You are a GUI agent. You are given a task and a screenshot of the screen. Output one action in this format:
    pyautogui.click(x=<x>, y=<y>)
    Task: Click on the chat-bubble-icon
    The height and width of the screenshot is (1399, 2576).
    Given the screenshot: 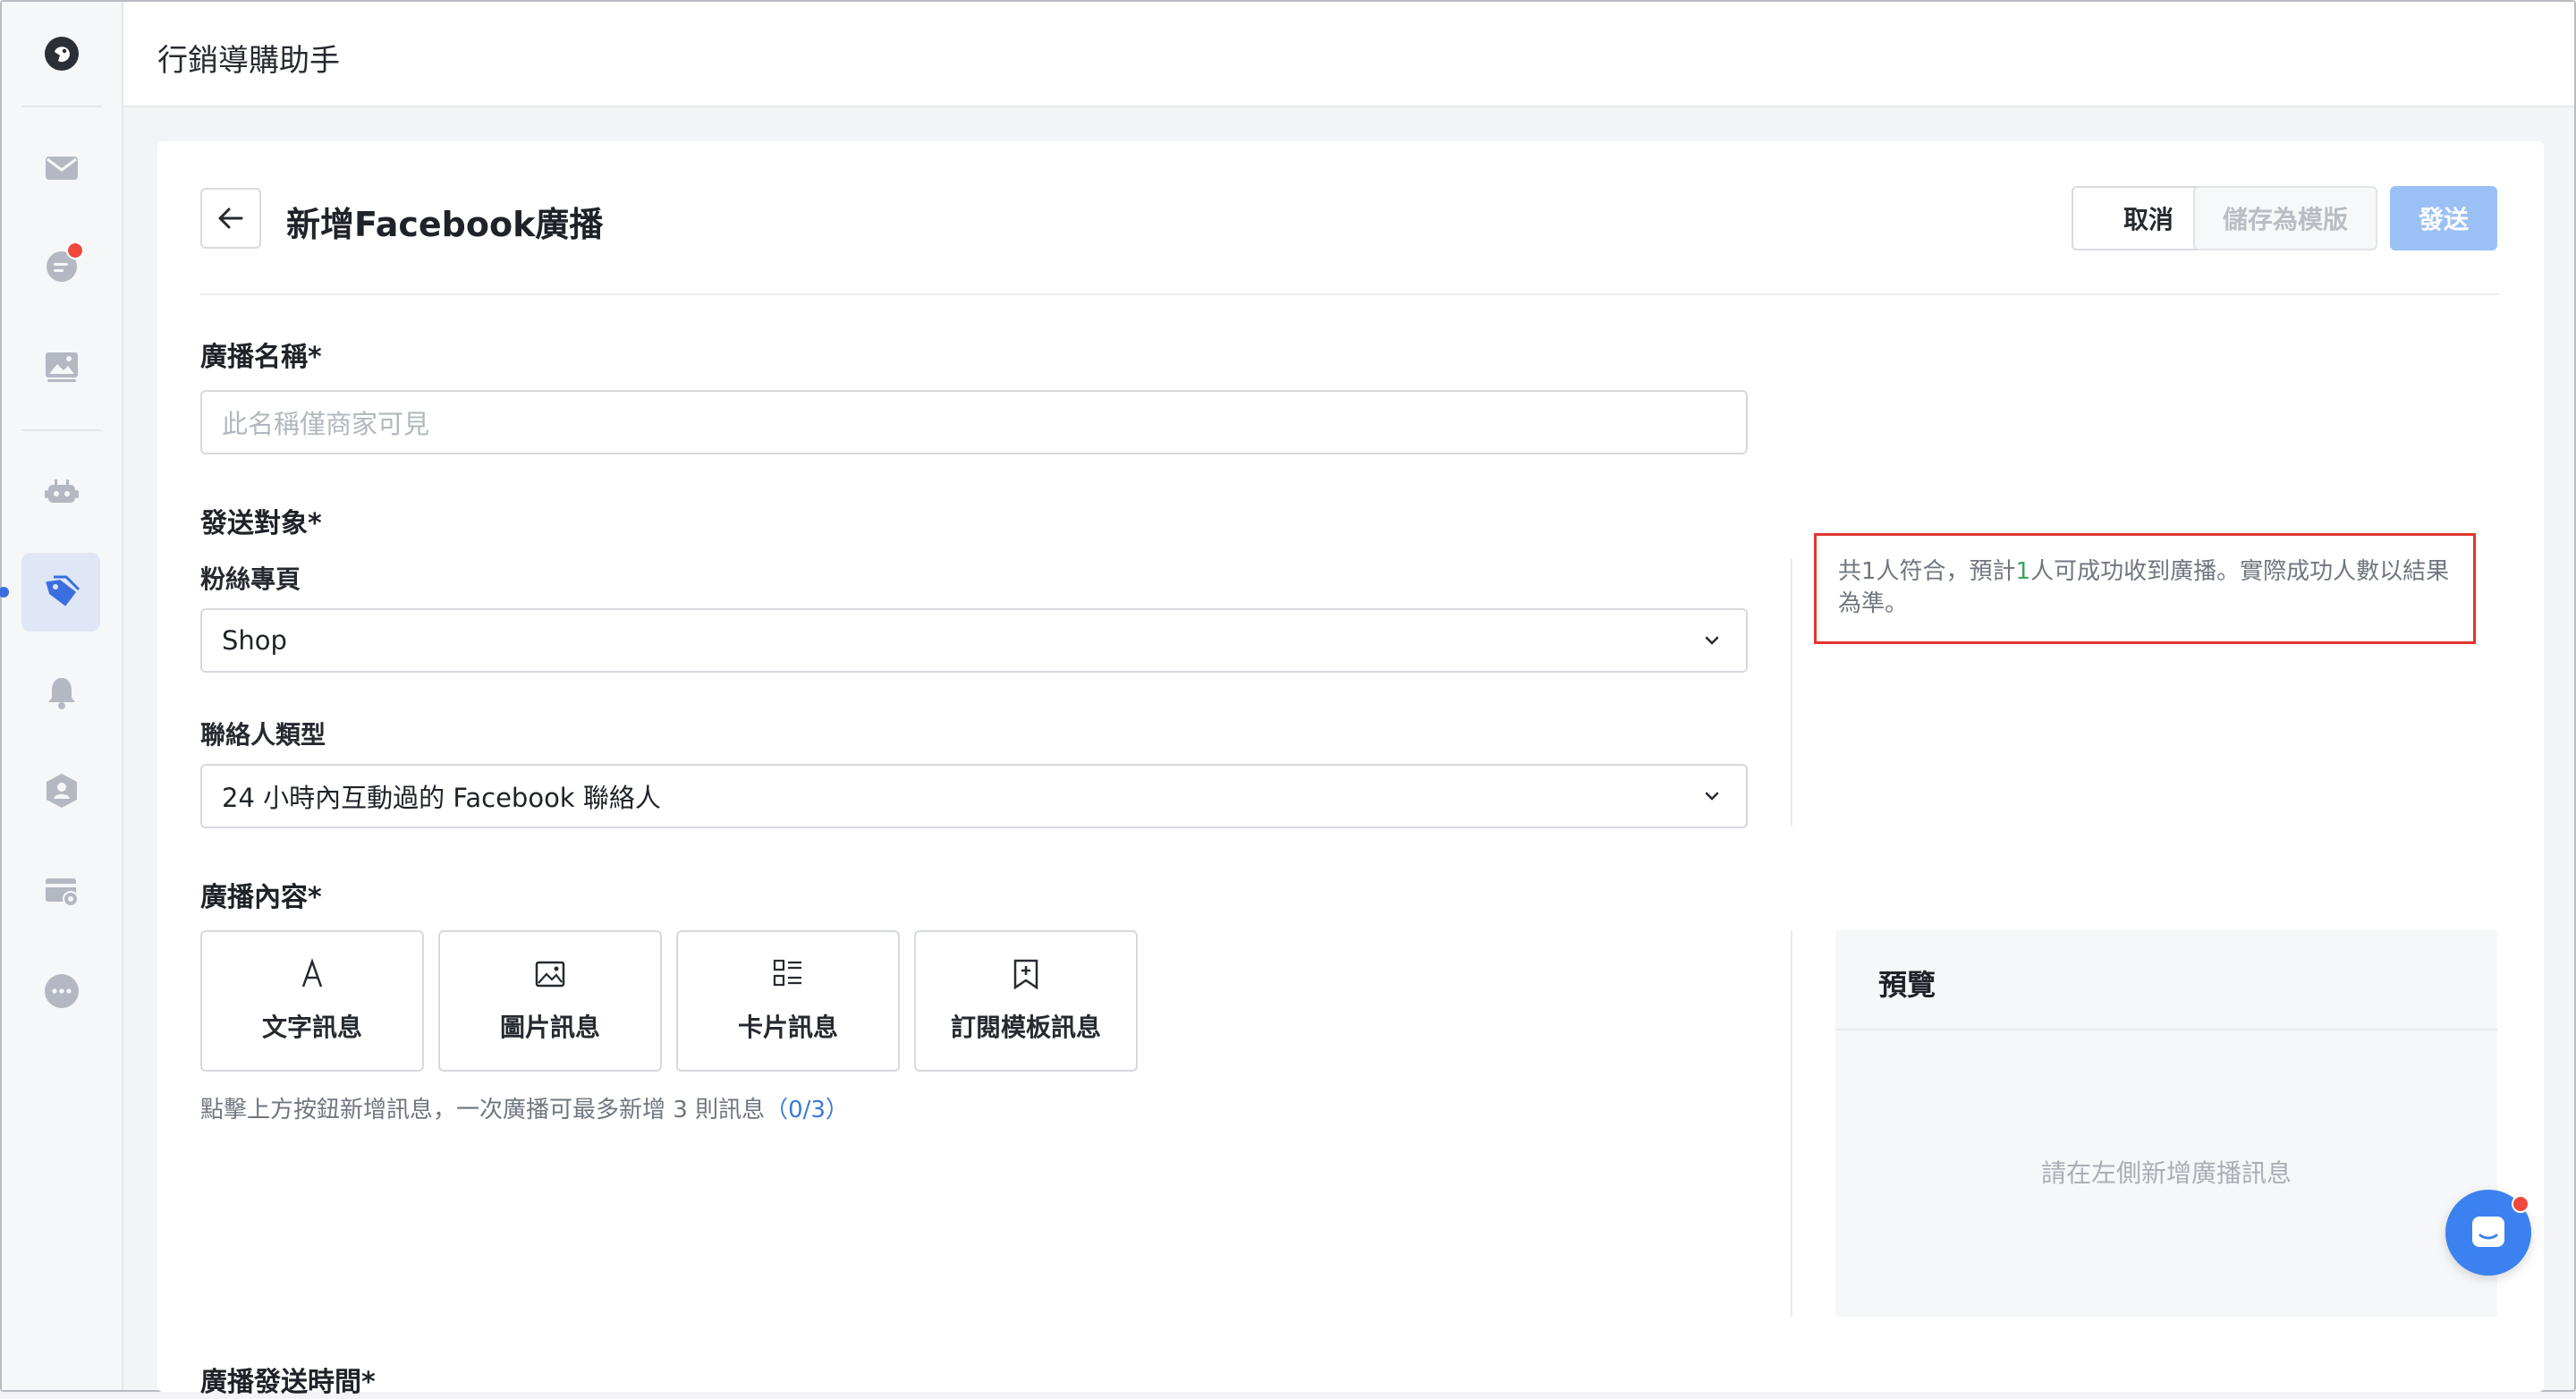 What is the action you would take?
    pyautogui.click(x=62, y=266)
    